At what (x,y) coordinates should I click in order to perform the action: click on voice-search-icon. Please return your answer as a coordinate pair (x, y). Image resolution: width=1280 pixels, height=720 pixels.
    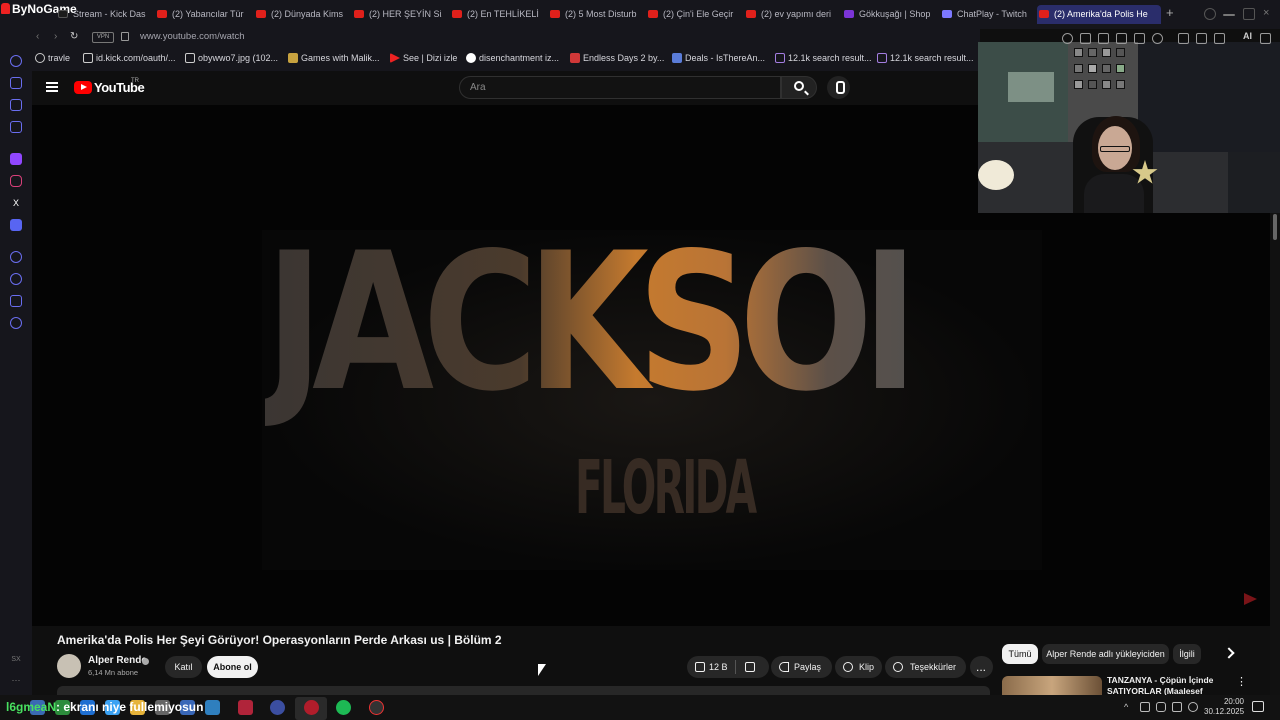
    Looking at the image, I should click on (838, 87).